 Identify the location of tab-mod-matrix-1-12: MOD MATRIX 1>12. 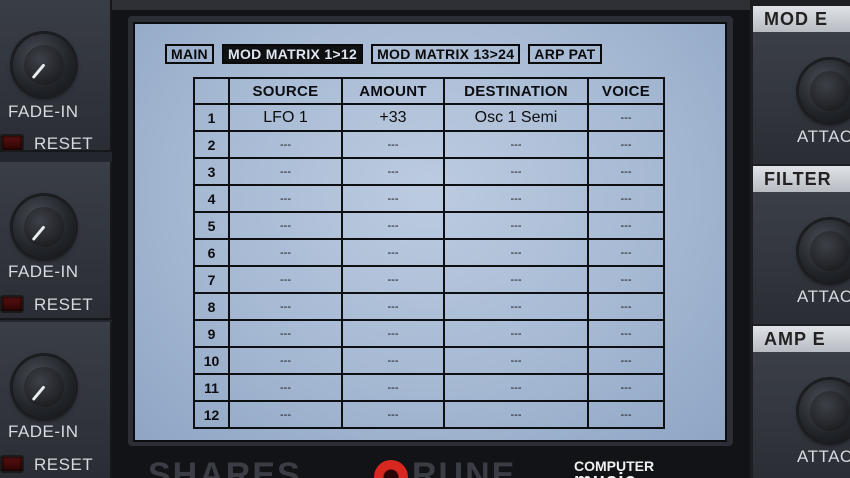
(292, 54).